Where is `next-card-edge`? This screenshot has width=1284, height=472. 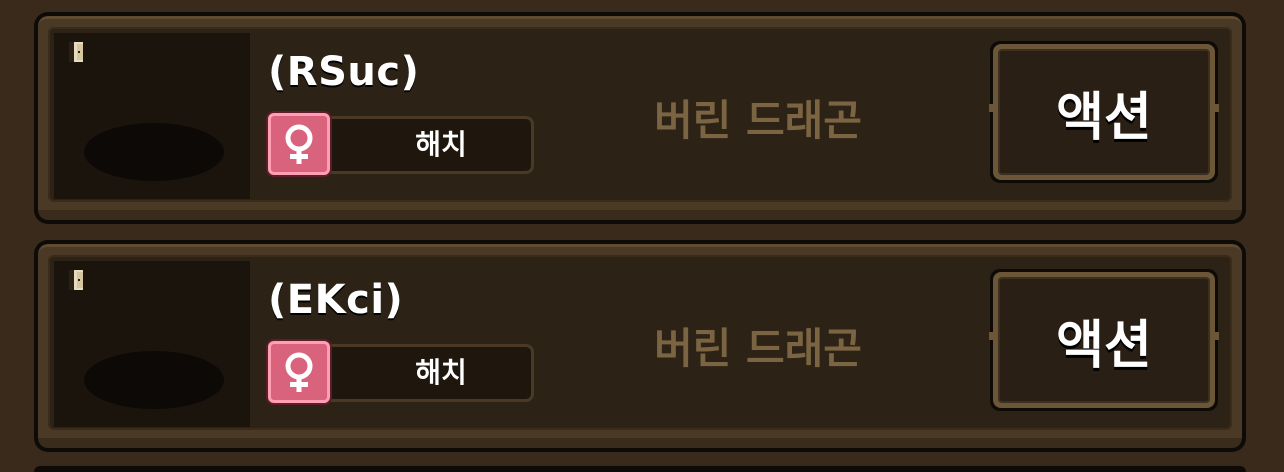
next-card-edge is located at coordinates (640, 469).